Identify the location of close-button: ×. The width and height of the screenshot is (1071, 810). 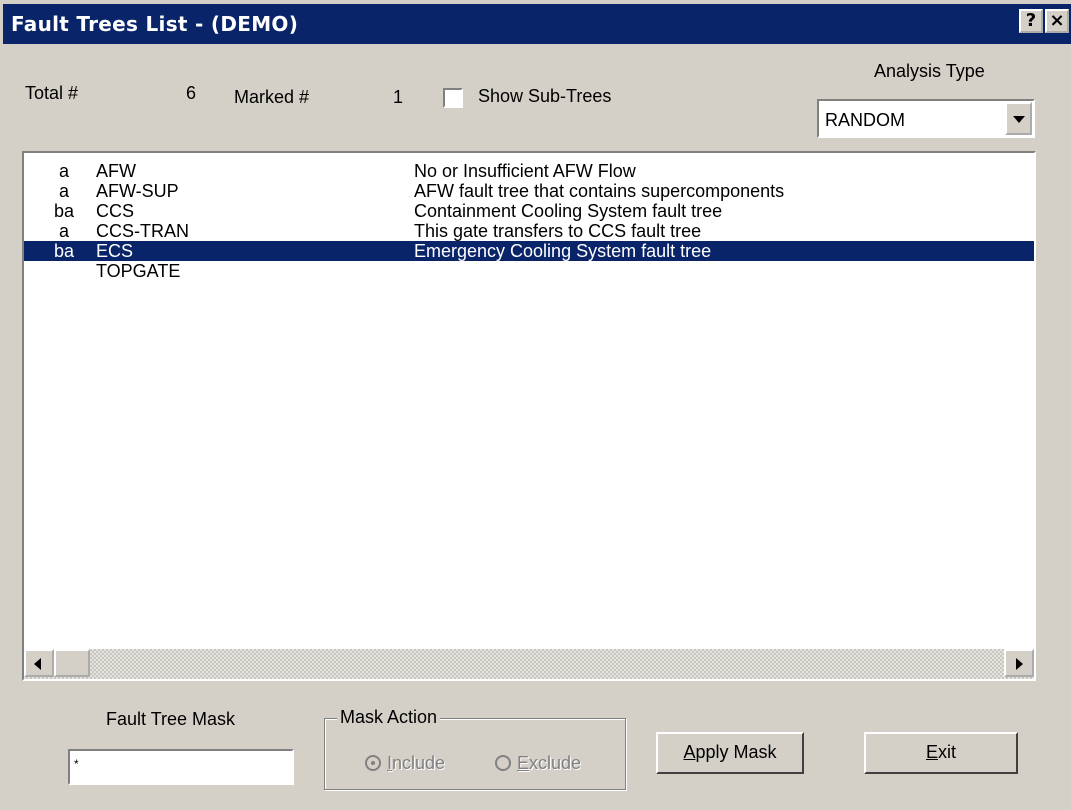
(1057, 21).